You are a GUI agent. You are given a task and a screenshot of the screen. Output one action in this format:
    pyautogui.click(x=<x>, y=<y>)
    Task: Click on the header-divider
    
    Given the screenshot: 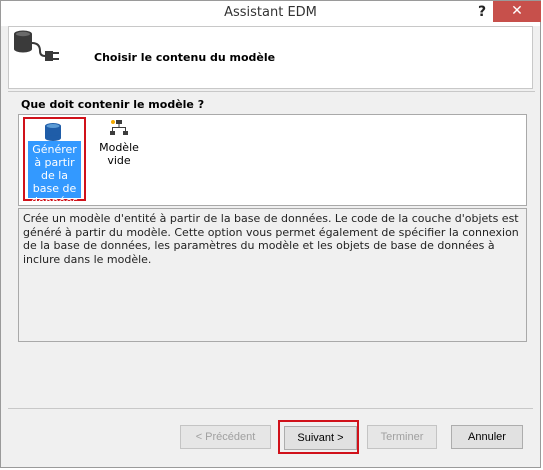 What is the action you would take?
    pyautogui.click(x=271, y=91)
    